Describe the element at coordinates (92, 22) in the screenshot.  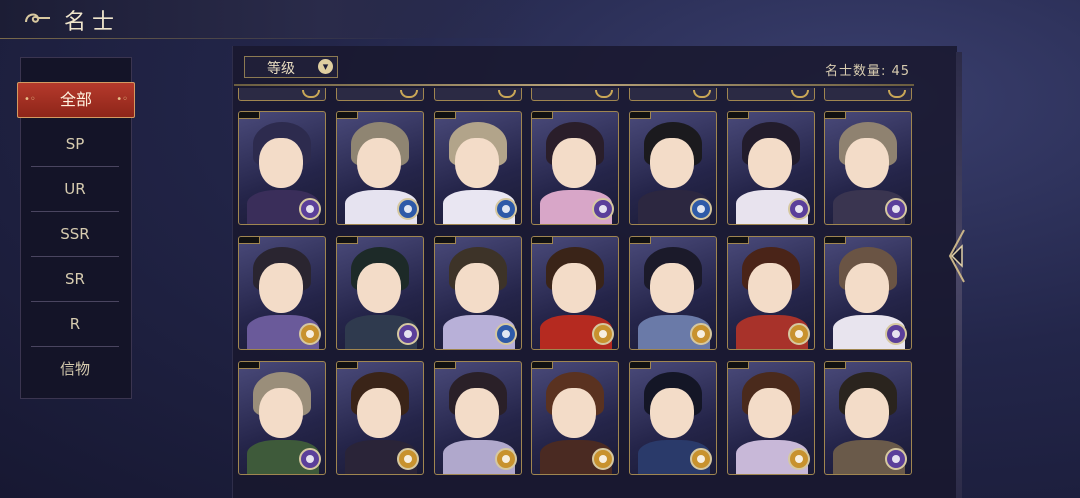
I see `page-title: 名士` at that location.